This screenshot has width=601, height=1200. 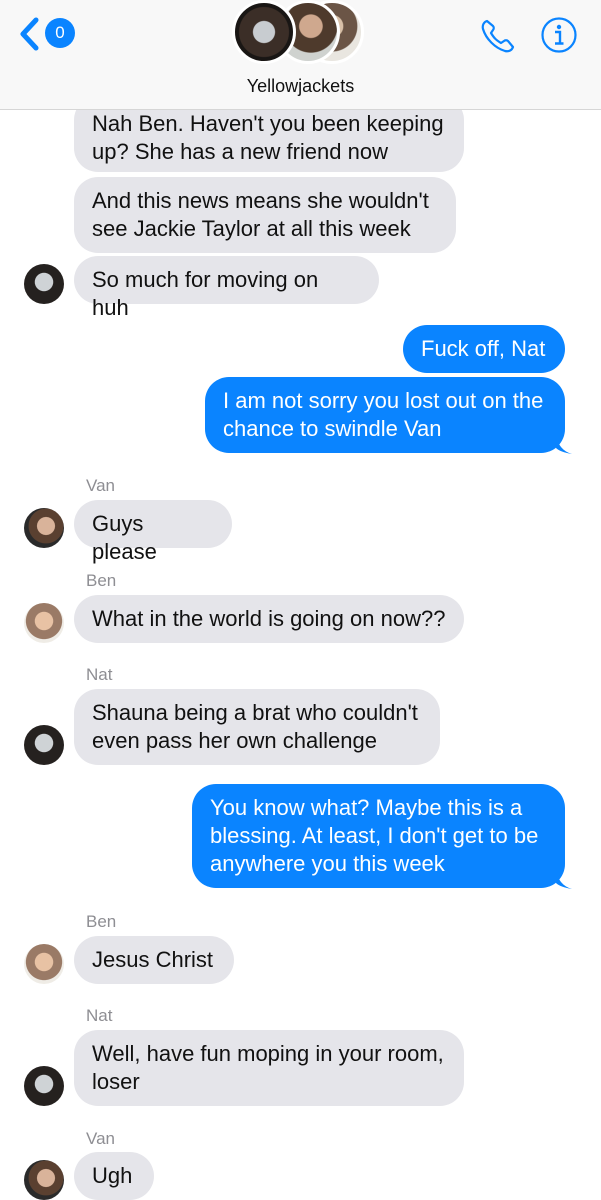 What do you see at coordinates (226, 288) in the screenshot?
I see `message-bubble-incoming: So much for moving on huh` at bounding box center [226, 288].